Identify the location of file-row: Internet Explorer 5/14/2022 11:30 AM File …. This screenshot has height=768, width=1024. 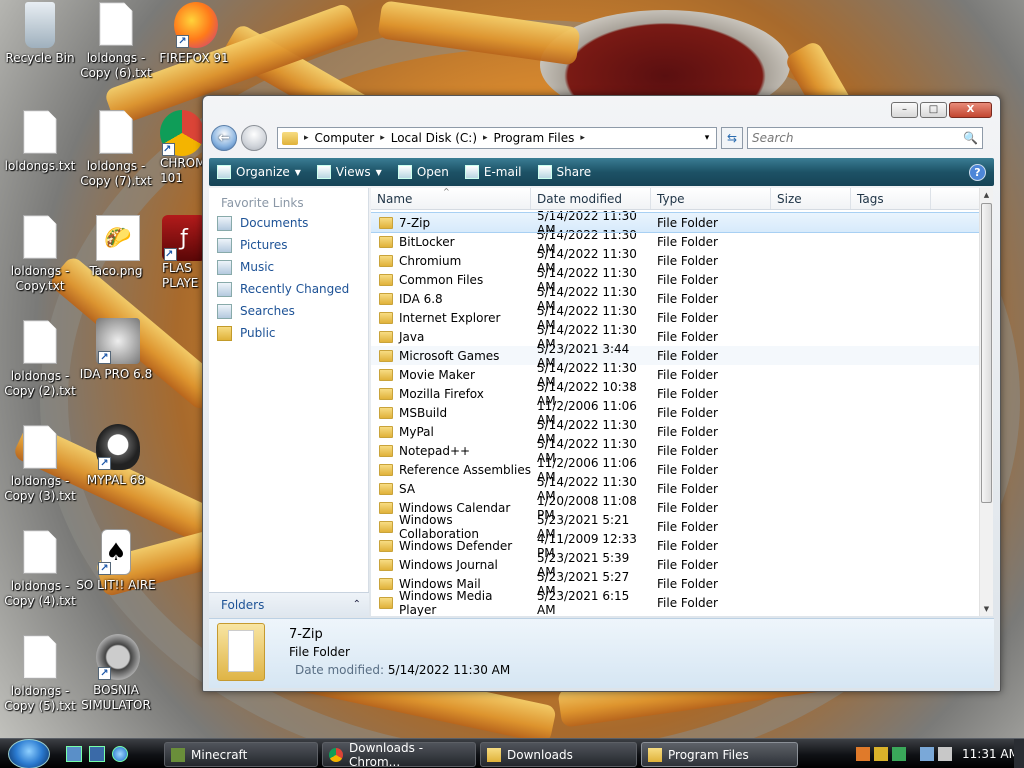
(675, 318).